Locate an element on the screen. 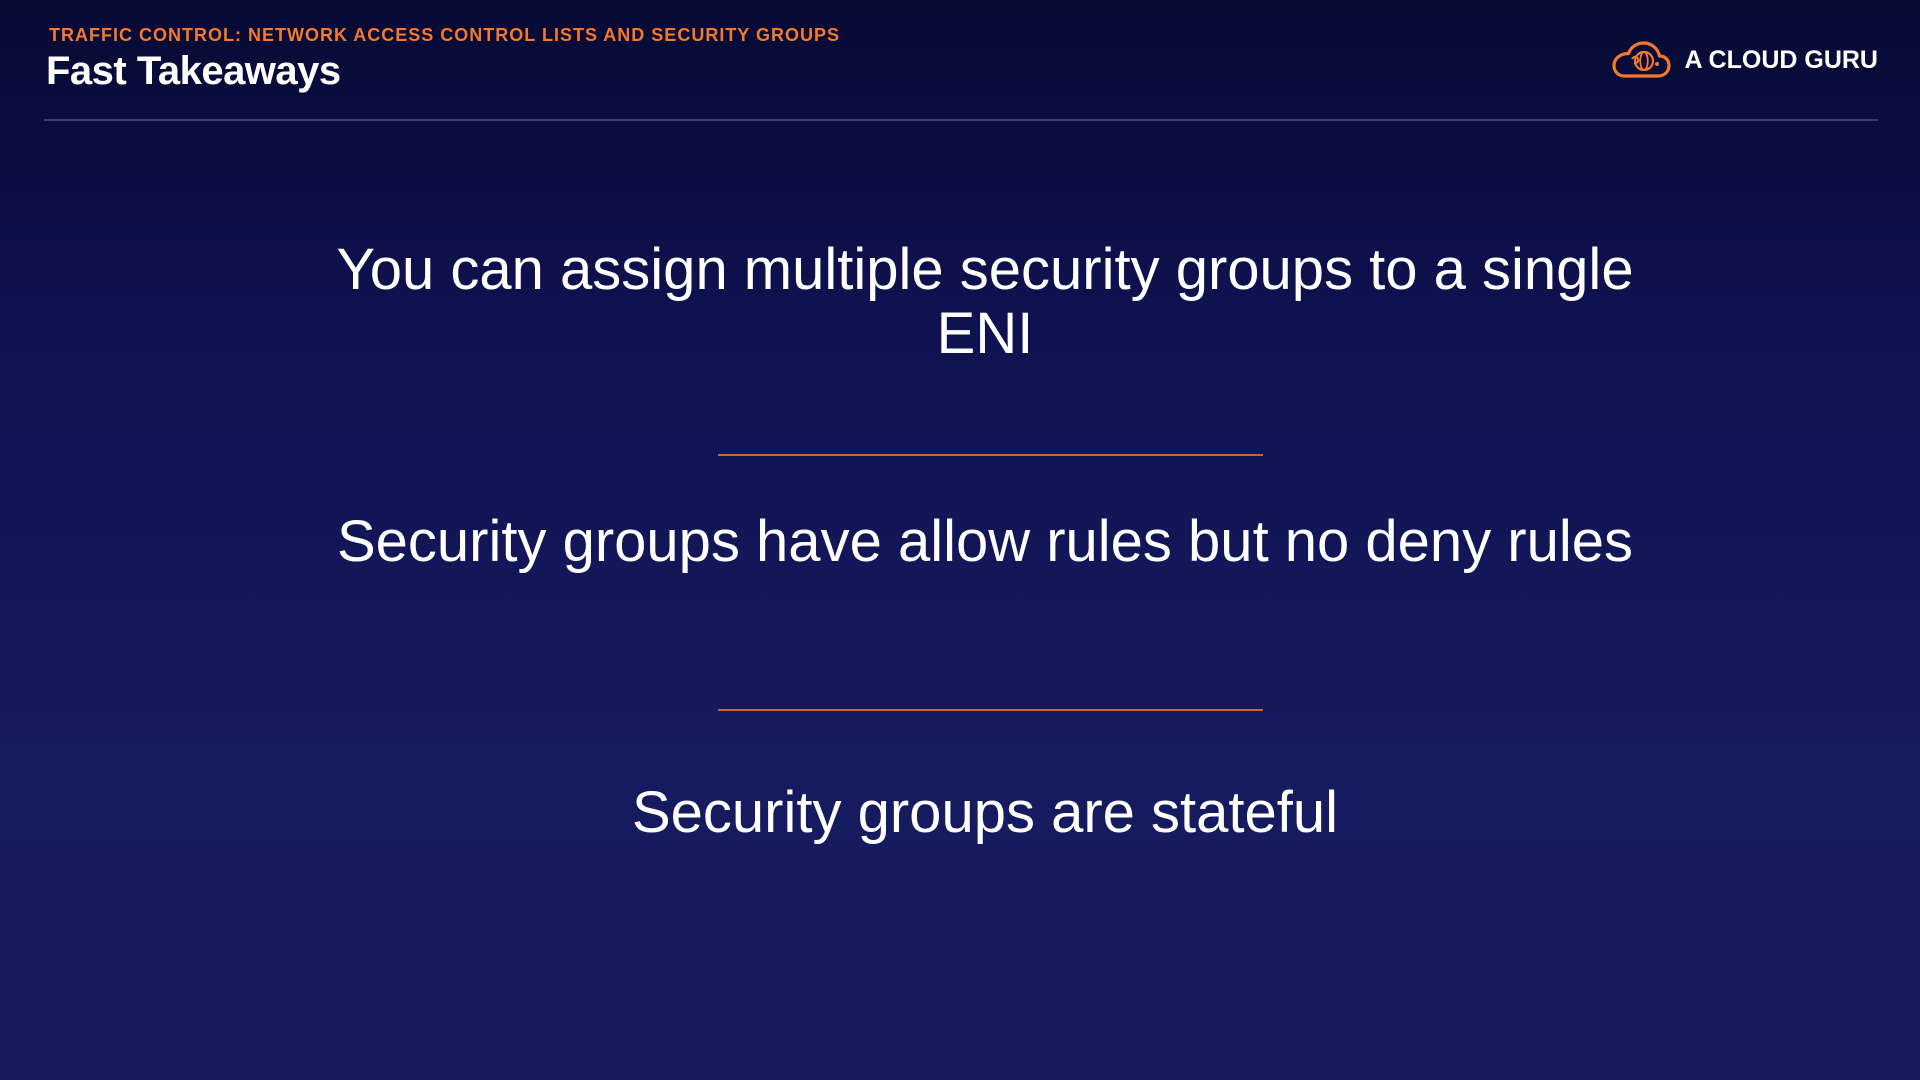 This screenshot has width=1920, height=1080. takeaway-item: Security groups are stateful is located at coordinates (985, 812).